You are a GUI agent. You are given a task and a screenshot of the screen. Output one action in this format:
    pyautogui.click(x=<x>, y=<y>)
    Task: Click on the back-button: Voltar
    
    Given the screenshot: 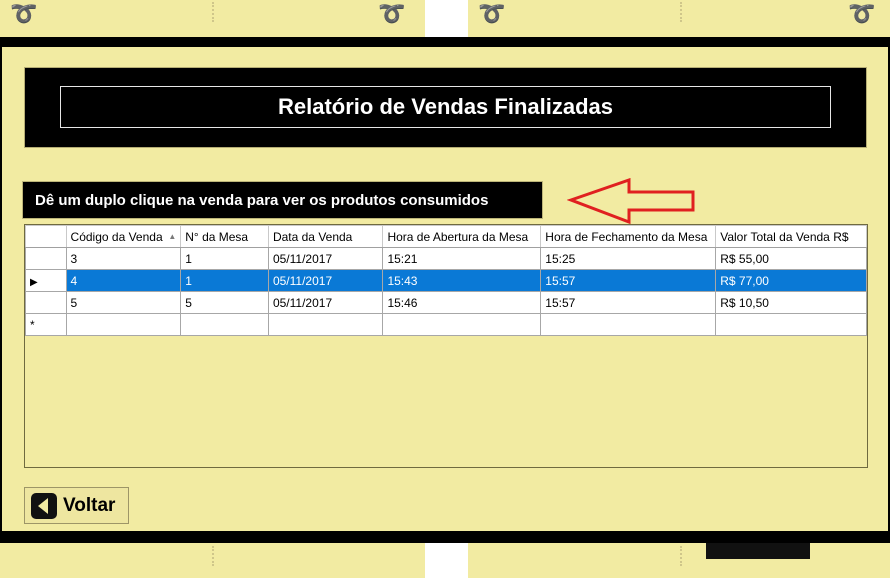 What is the action you would take?
    pyautogui.click(x=76, y=505)
    